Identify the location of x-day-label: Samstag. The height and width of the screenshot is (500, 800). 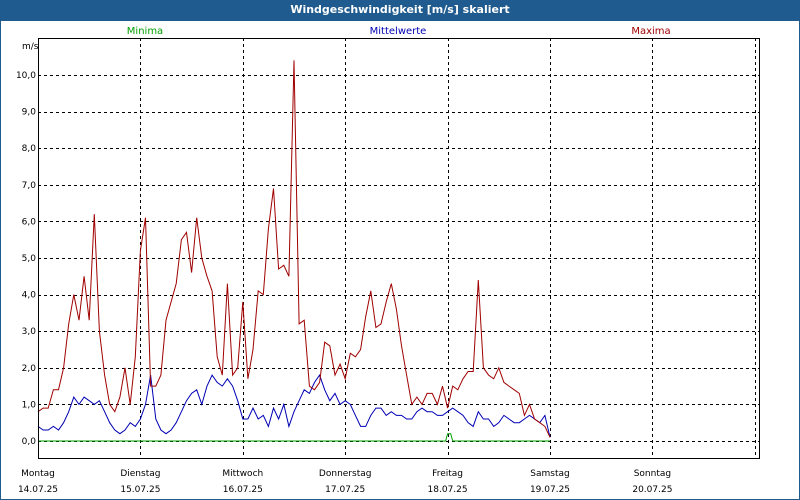
(549, 474).